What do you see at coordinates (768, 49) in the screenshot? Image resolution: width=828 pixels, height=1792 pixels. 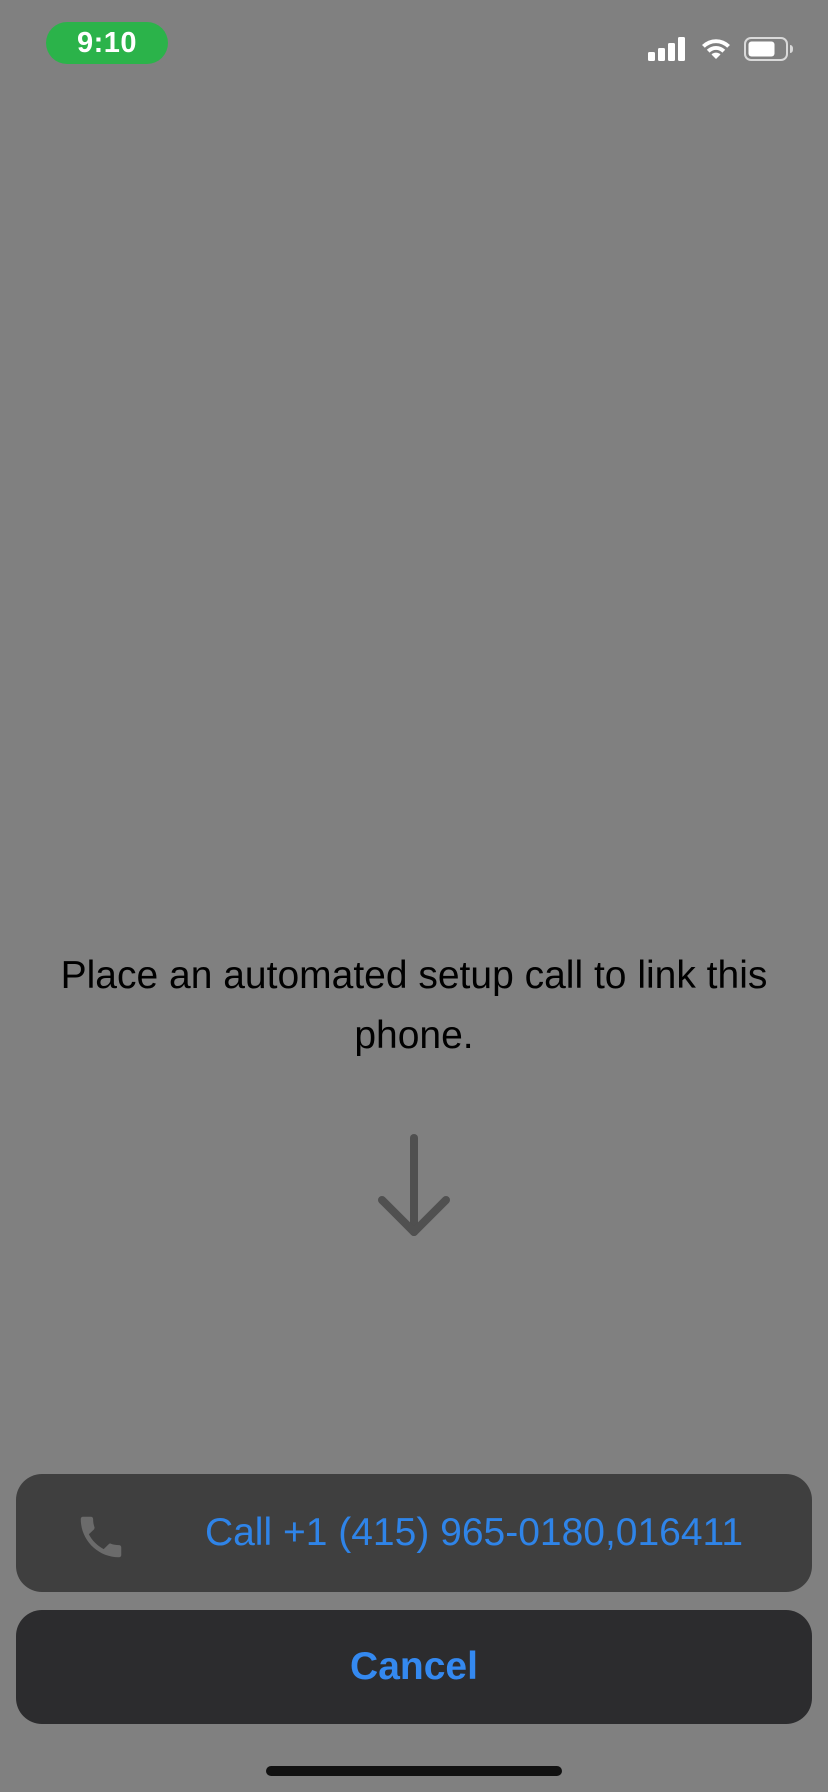 I see `battery-icon` at bounding box center [768, 49].